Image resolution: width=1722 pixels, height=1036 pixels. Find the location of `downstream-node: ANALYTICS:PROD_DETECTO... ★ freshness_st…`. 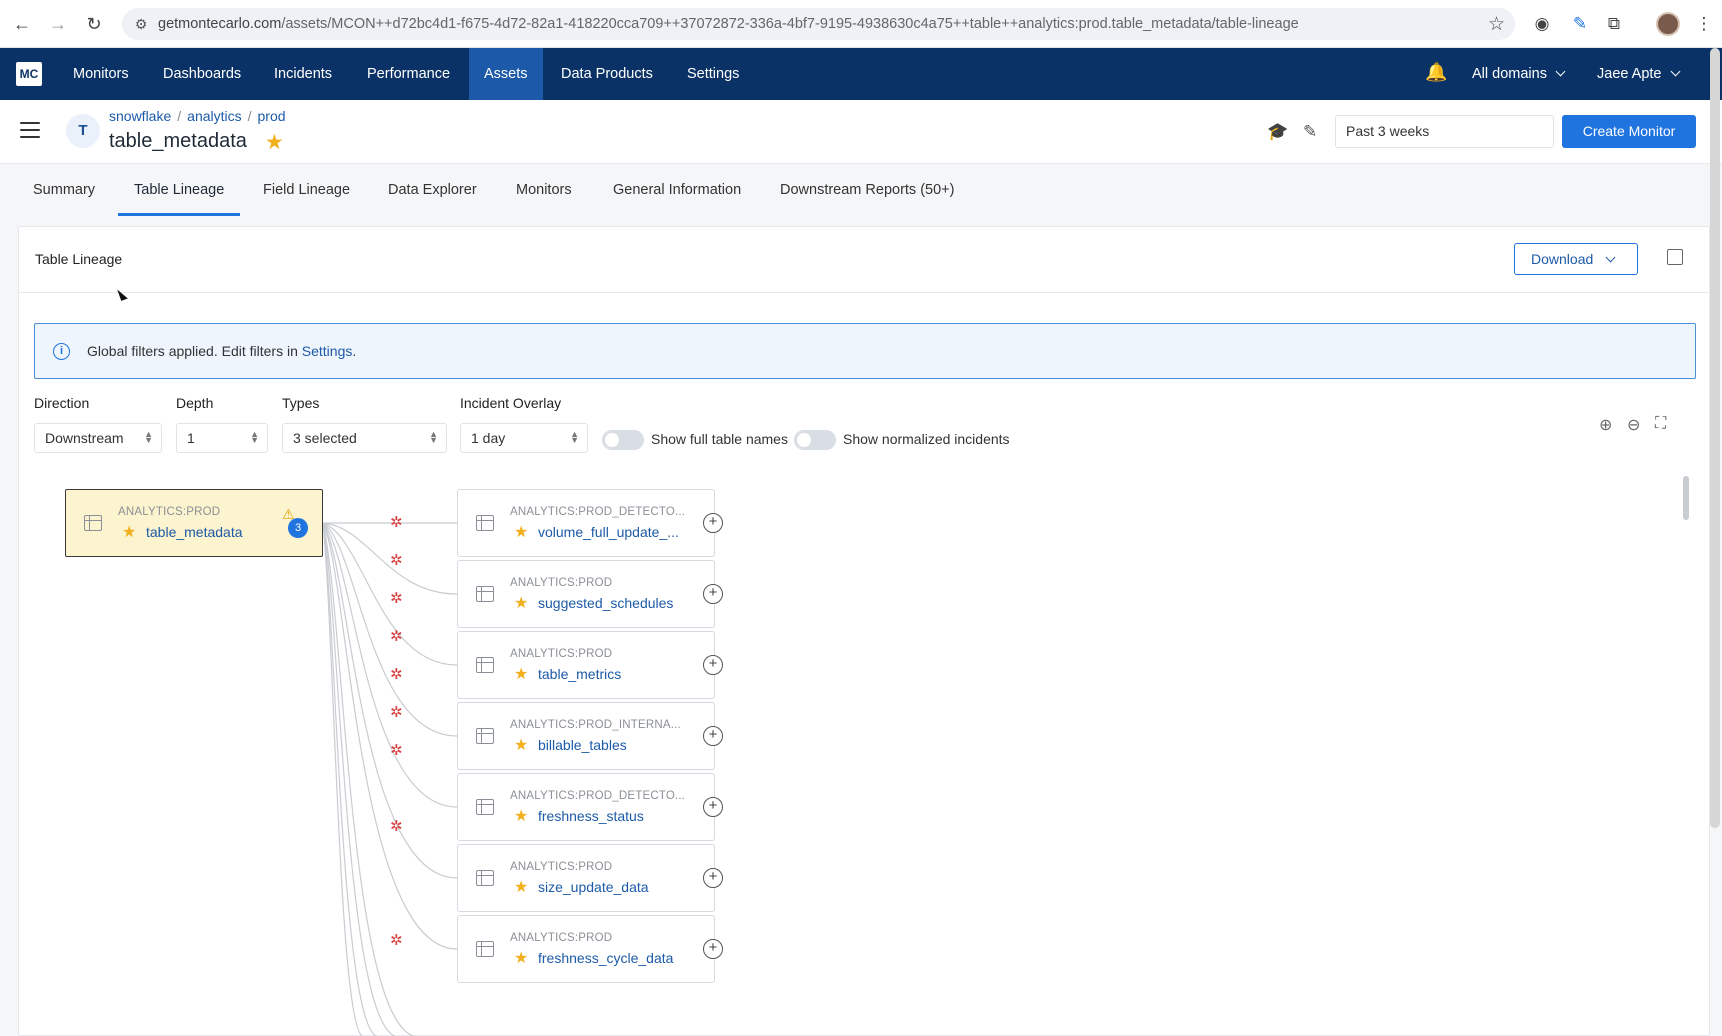

downstream-node: ANALYTICS:PROD_DETECTO... ★ freshness_st… is located at coordinates (590, 807).